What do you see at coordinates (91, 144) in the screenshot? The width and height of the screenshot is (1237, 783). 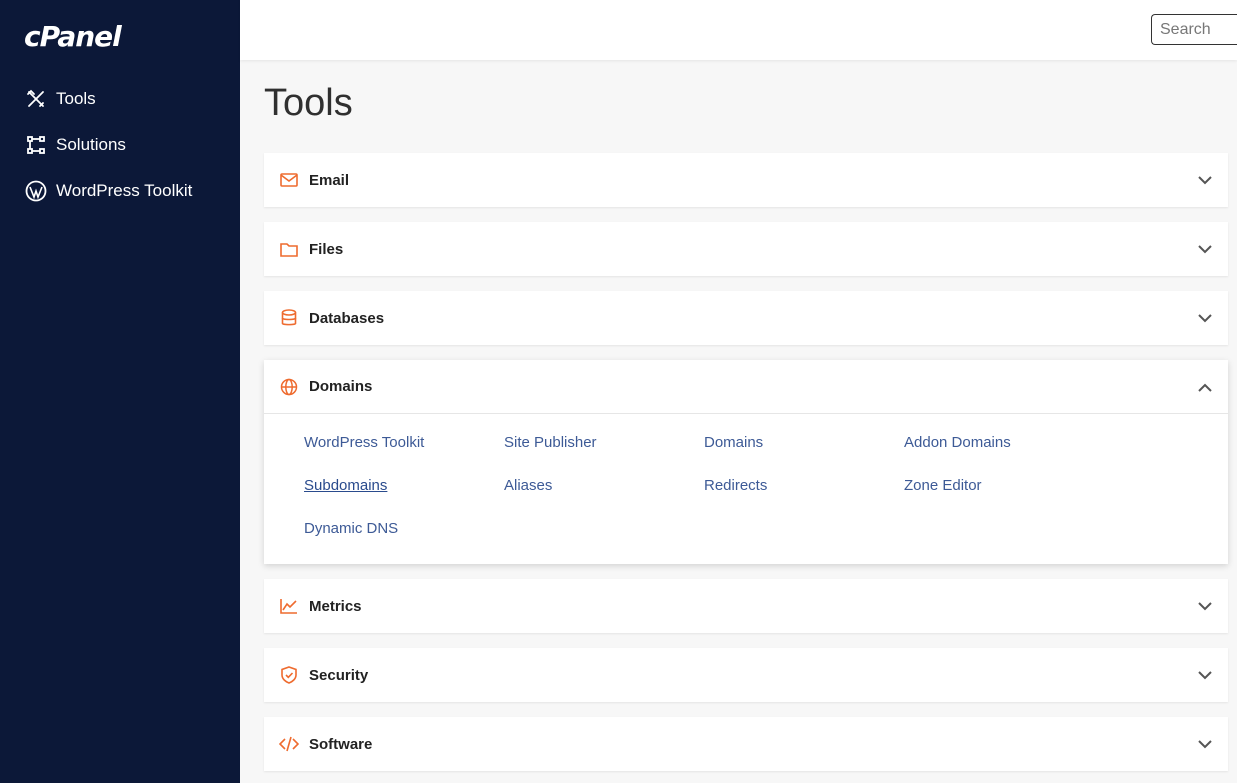 I see `sidebar-item-label: Solutions` at bounding box center [91, 144].